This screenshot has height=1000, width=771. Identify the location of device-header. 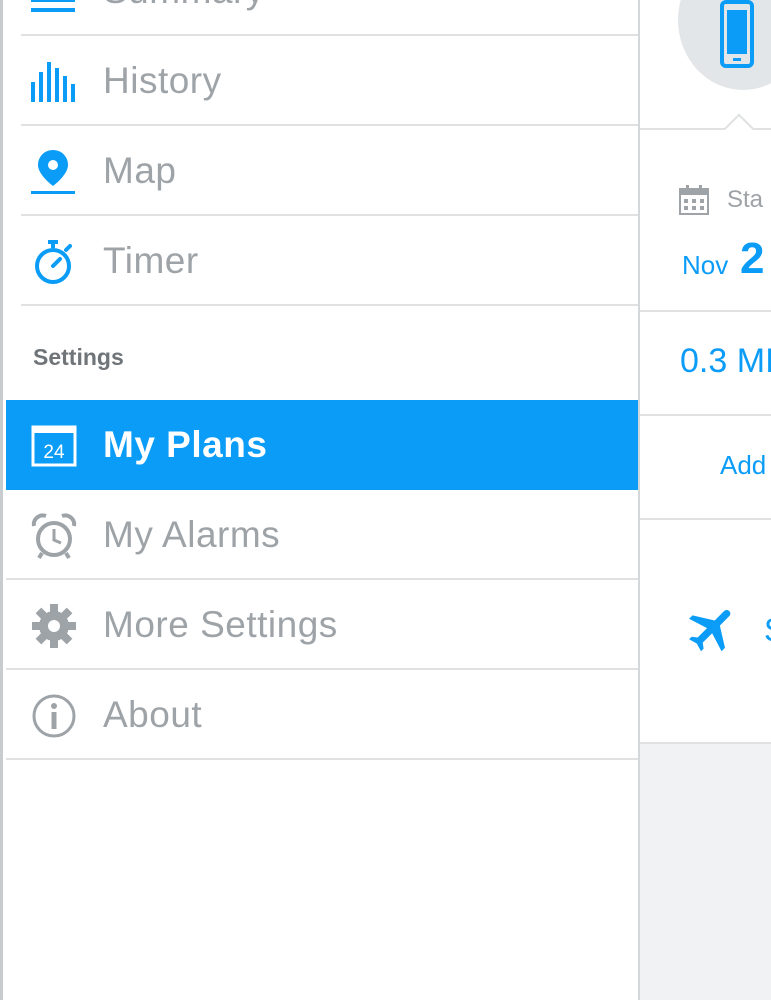
(705, 65).